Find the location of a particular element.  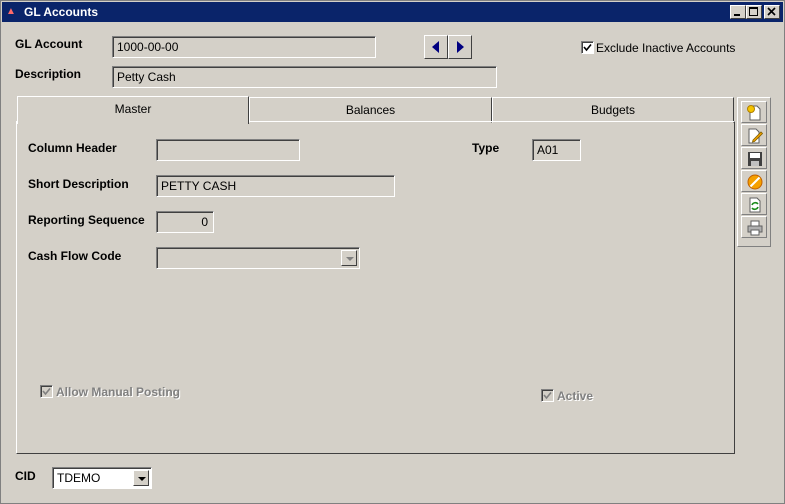

record-toolbar is located at coordinates (754, 172).